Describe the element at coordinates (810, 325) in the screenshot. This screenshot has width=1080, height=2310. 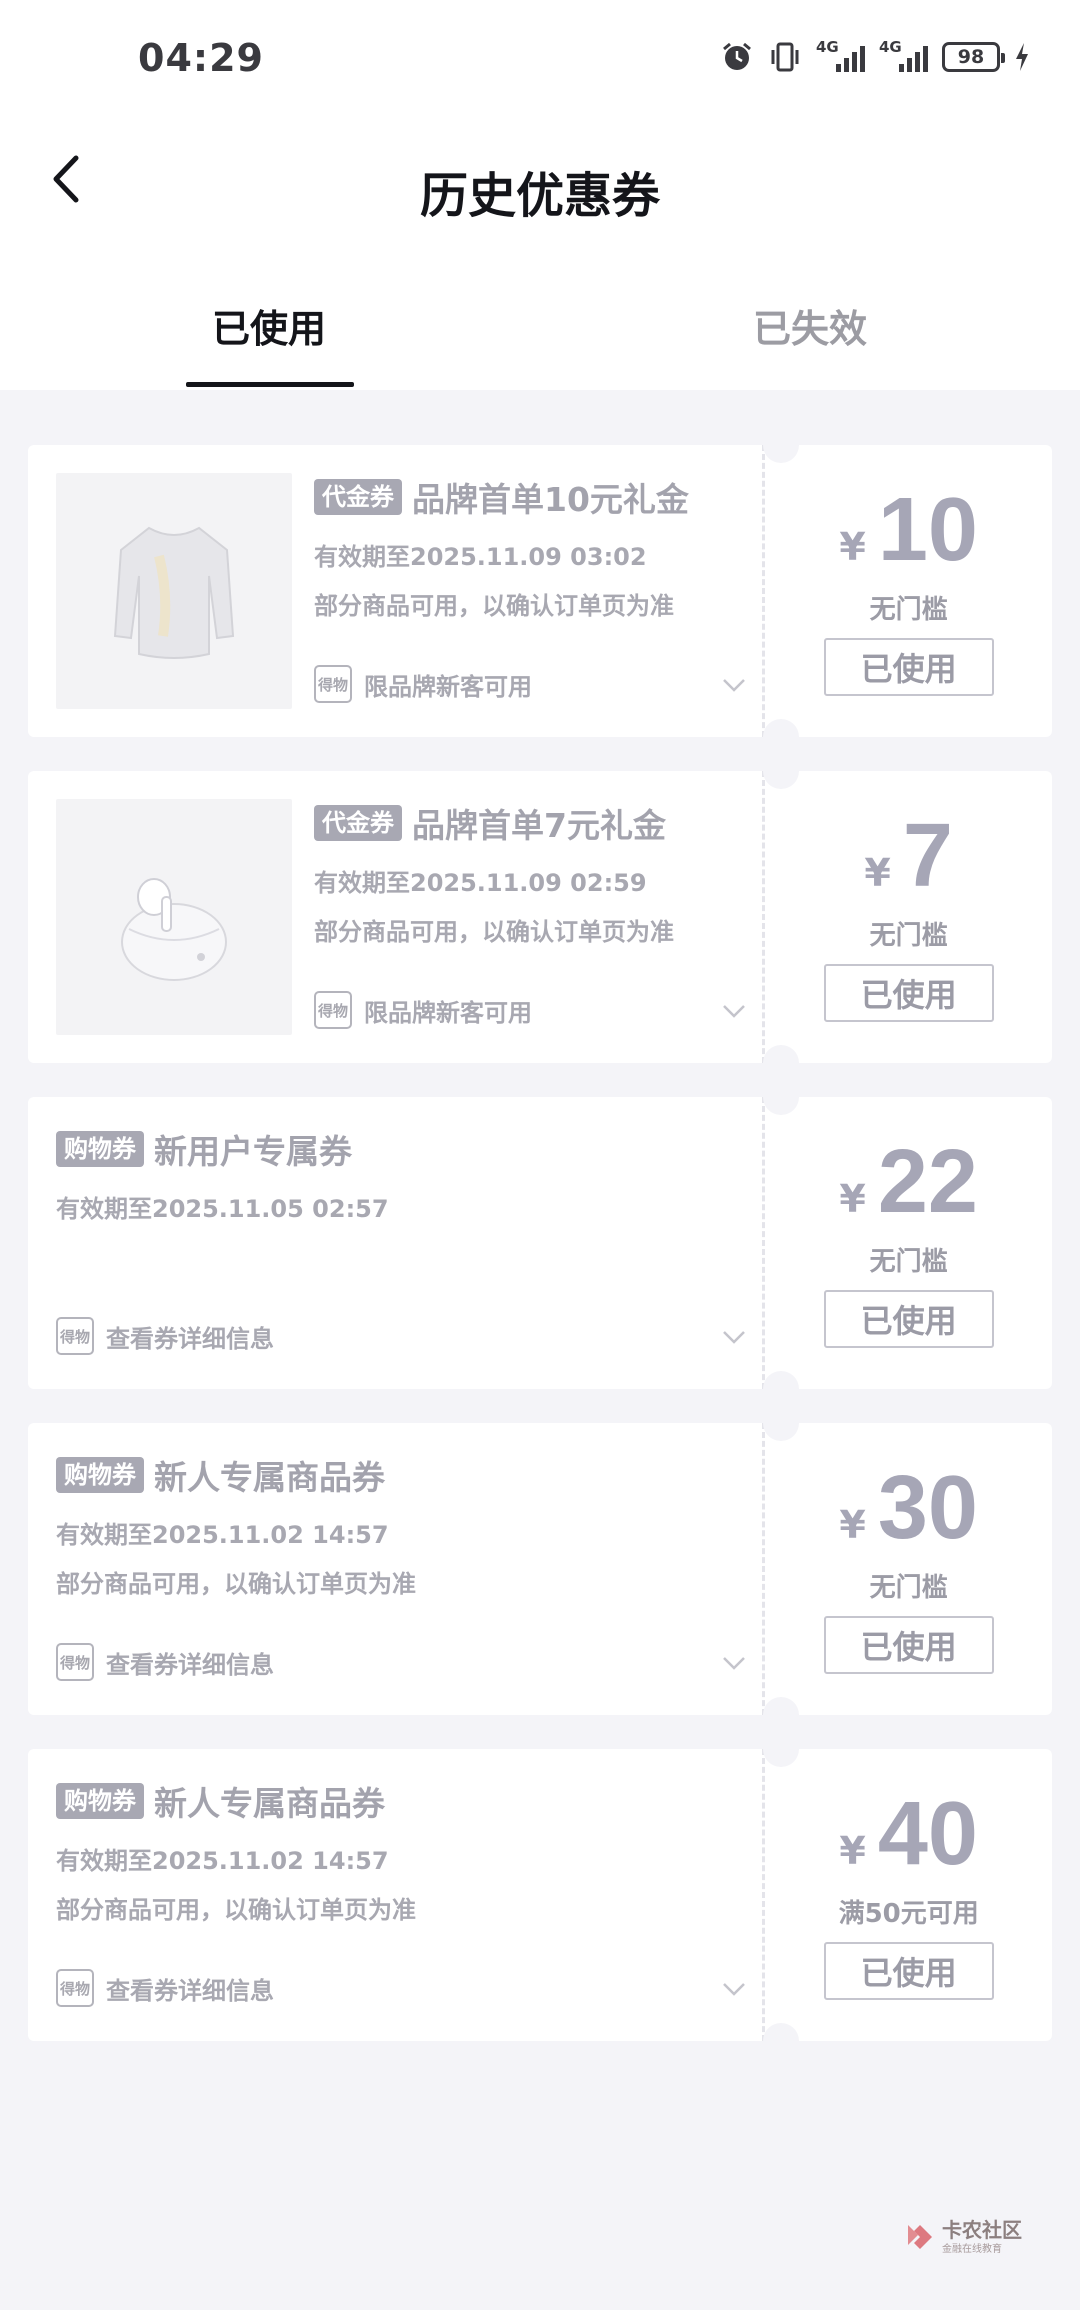
I see `tab-expired: 已失效` at that location.